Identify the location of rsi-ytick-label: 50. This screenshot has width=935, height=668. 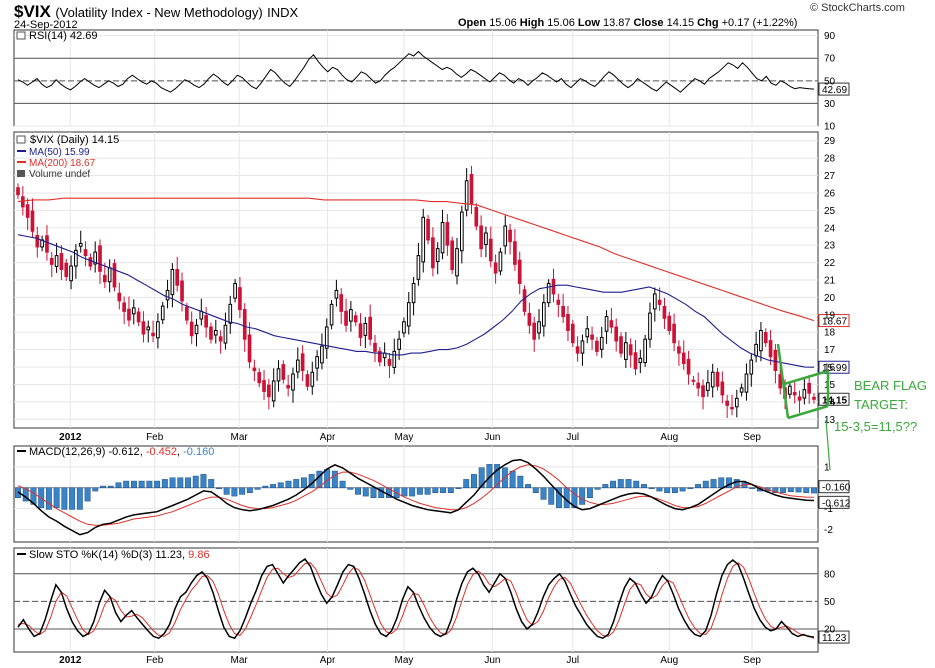
(830, 81).